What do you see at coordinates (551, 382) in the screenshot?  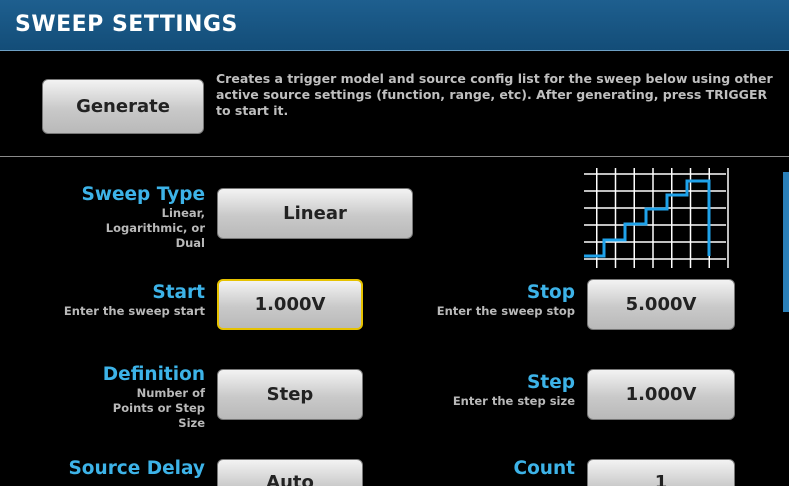 I see `step-label: Step` at bounding box center [551, 382].